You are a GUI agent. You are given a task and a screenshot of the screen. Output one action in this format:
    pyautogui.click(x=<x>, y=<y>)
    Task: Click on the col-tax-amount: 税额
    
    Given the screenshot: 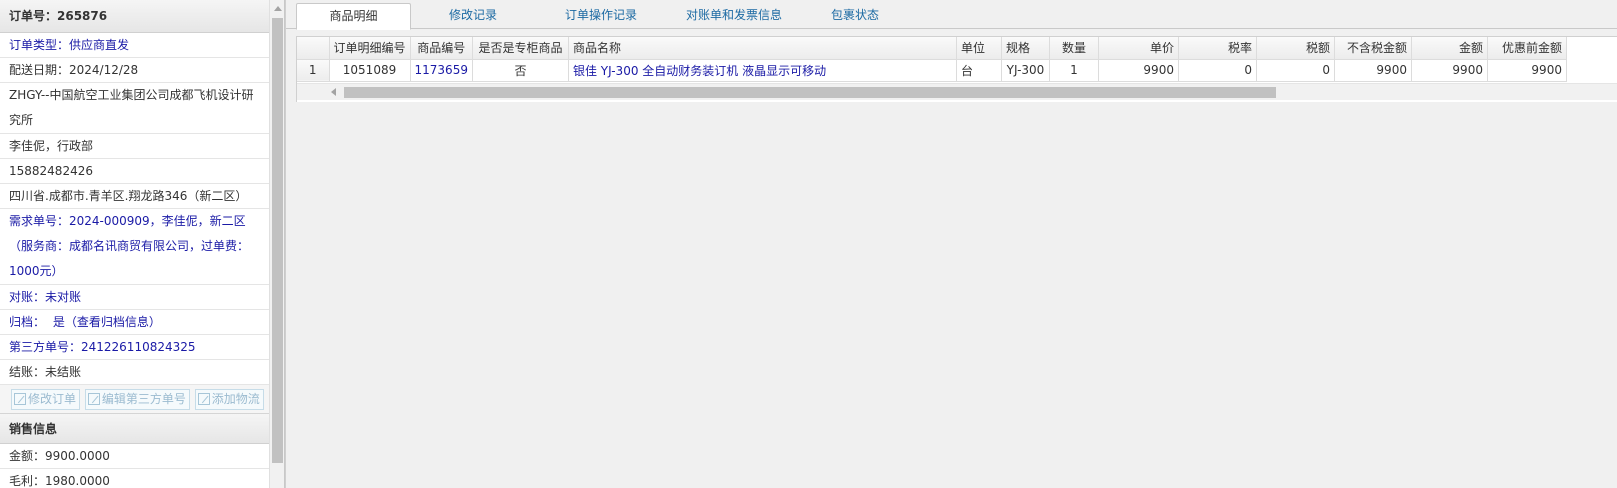 What is the action you would take?
    pyautogui.click(x=1295, y=48)
    